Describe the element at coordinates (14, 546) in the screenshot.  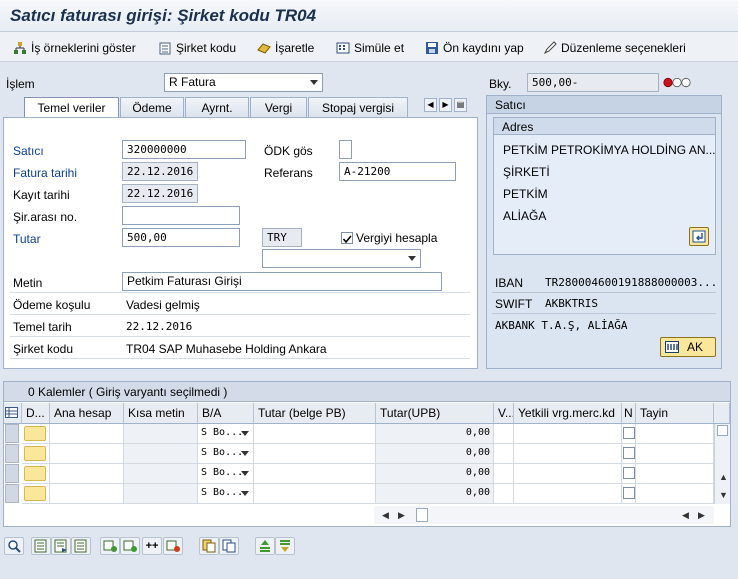
I see `item-details-button` at that location.